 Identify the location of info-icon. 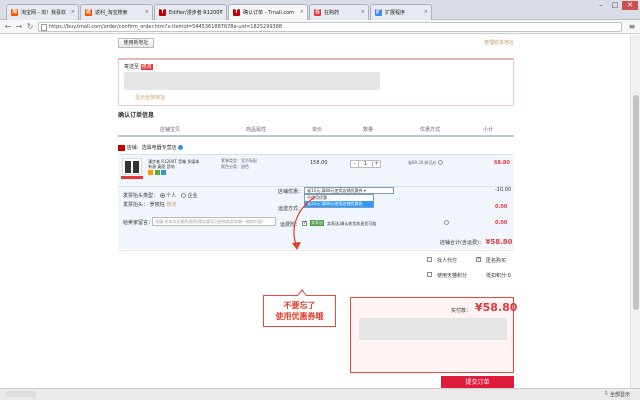
(440, 162).